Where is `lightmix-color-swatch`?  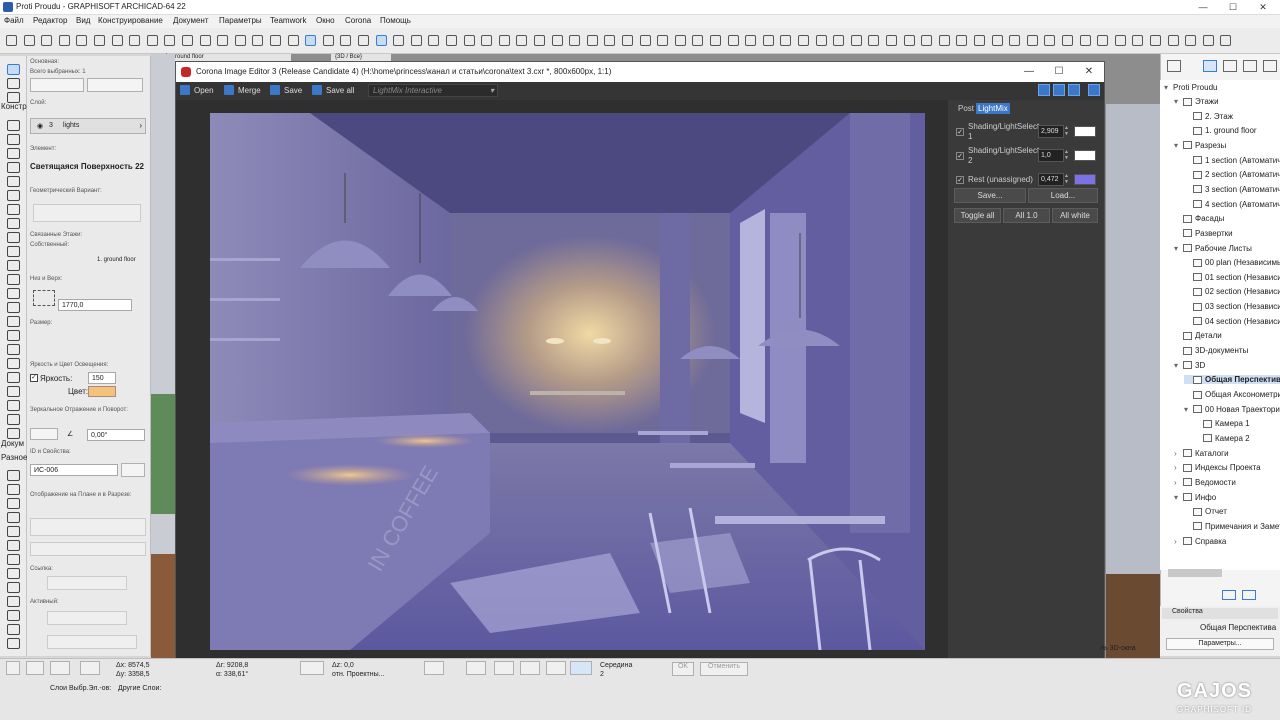
lightmix-color-swatch is located at coordinates (1085, 155).